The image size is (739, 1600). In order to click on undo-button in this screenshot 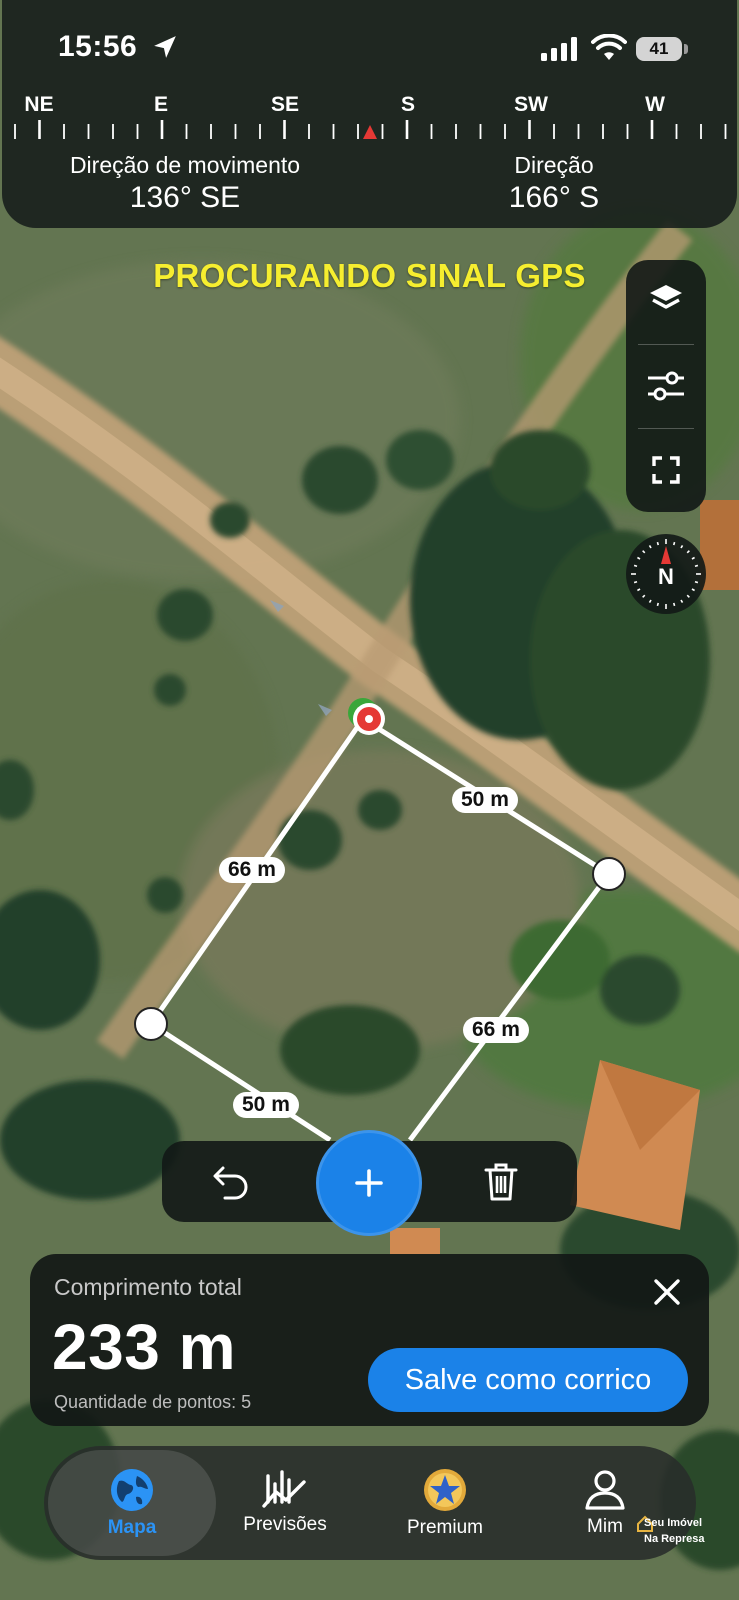, I will do `click(231, 1182)`.